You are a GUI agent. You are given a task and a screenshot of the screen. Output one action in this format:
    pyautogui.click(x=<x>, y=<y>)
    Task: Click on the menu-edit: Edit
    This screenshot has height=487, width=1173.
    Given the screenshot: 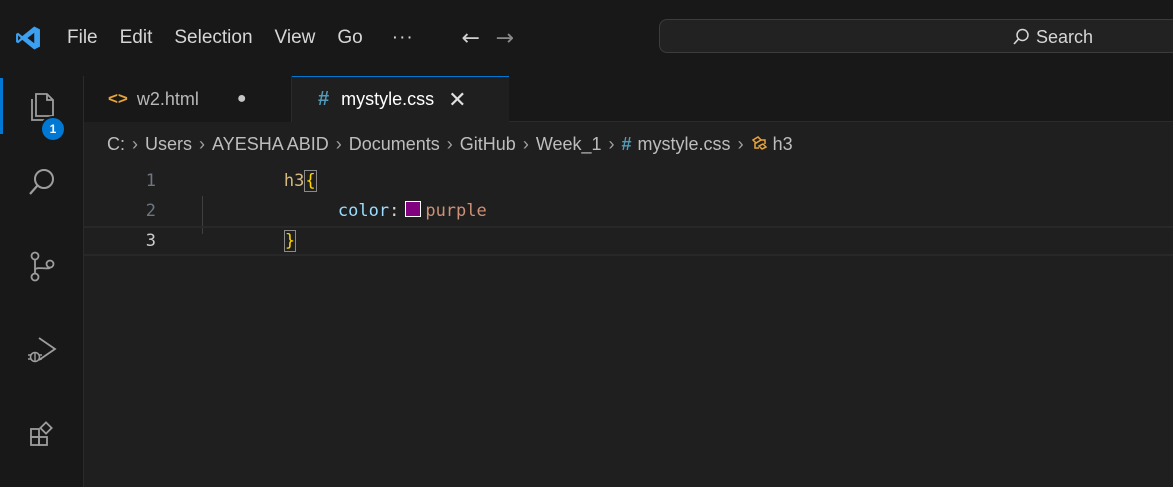 What is the action you would take?
    pyautogui.click(x=136, y=38)
    